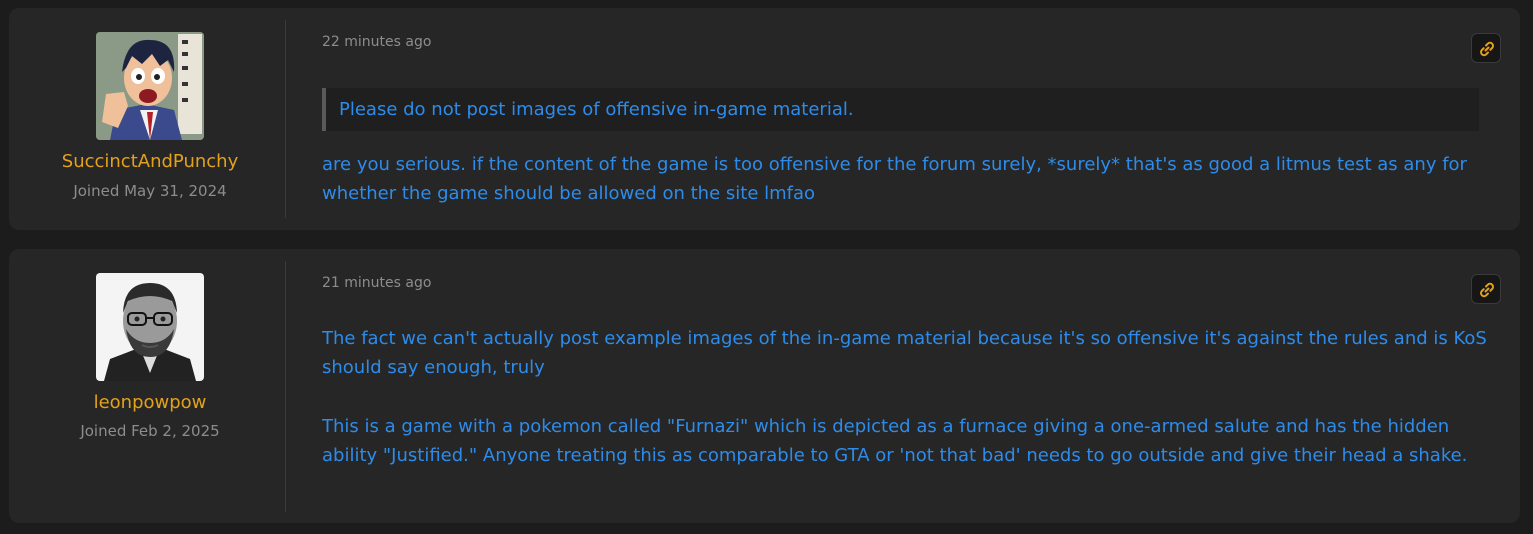 This screenshot has height=534, width=1533. I want to click on username-link: SuccinctAndPunchy, so click(150, 161).